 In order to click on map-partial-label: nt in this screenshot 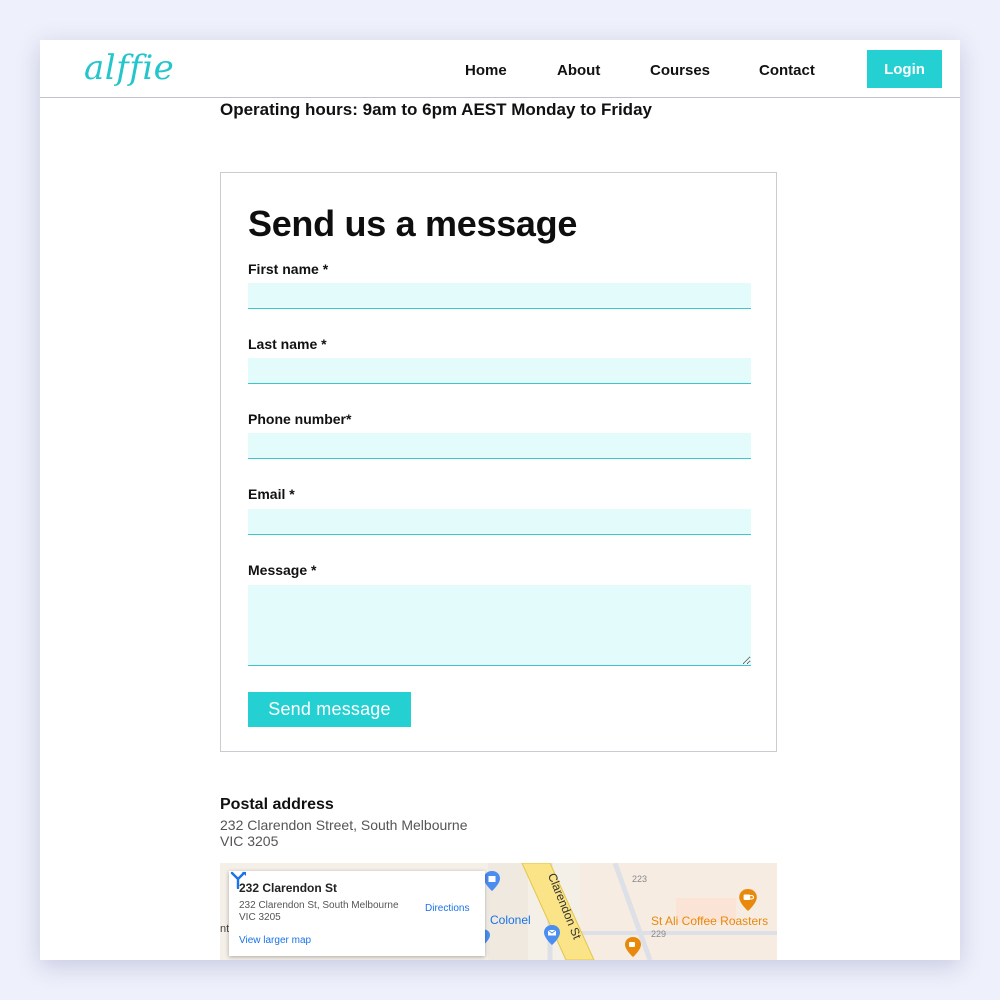, I will do `click(225, 929)`.